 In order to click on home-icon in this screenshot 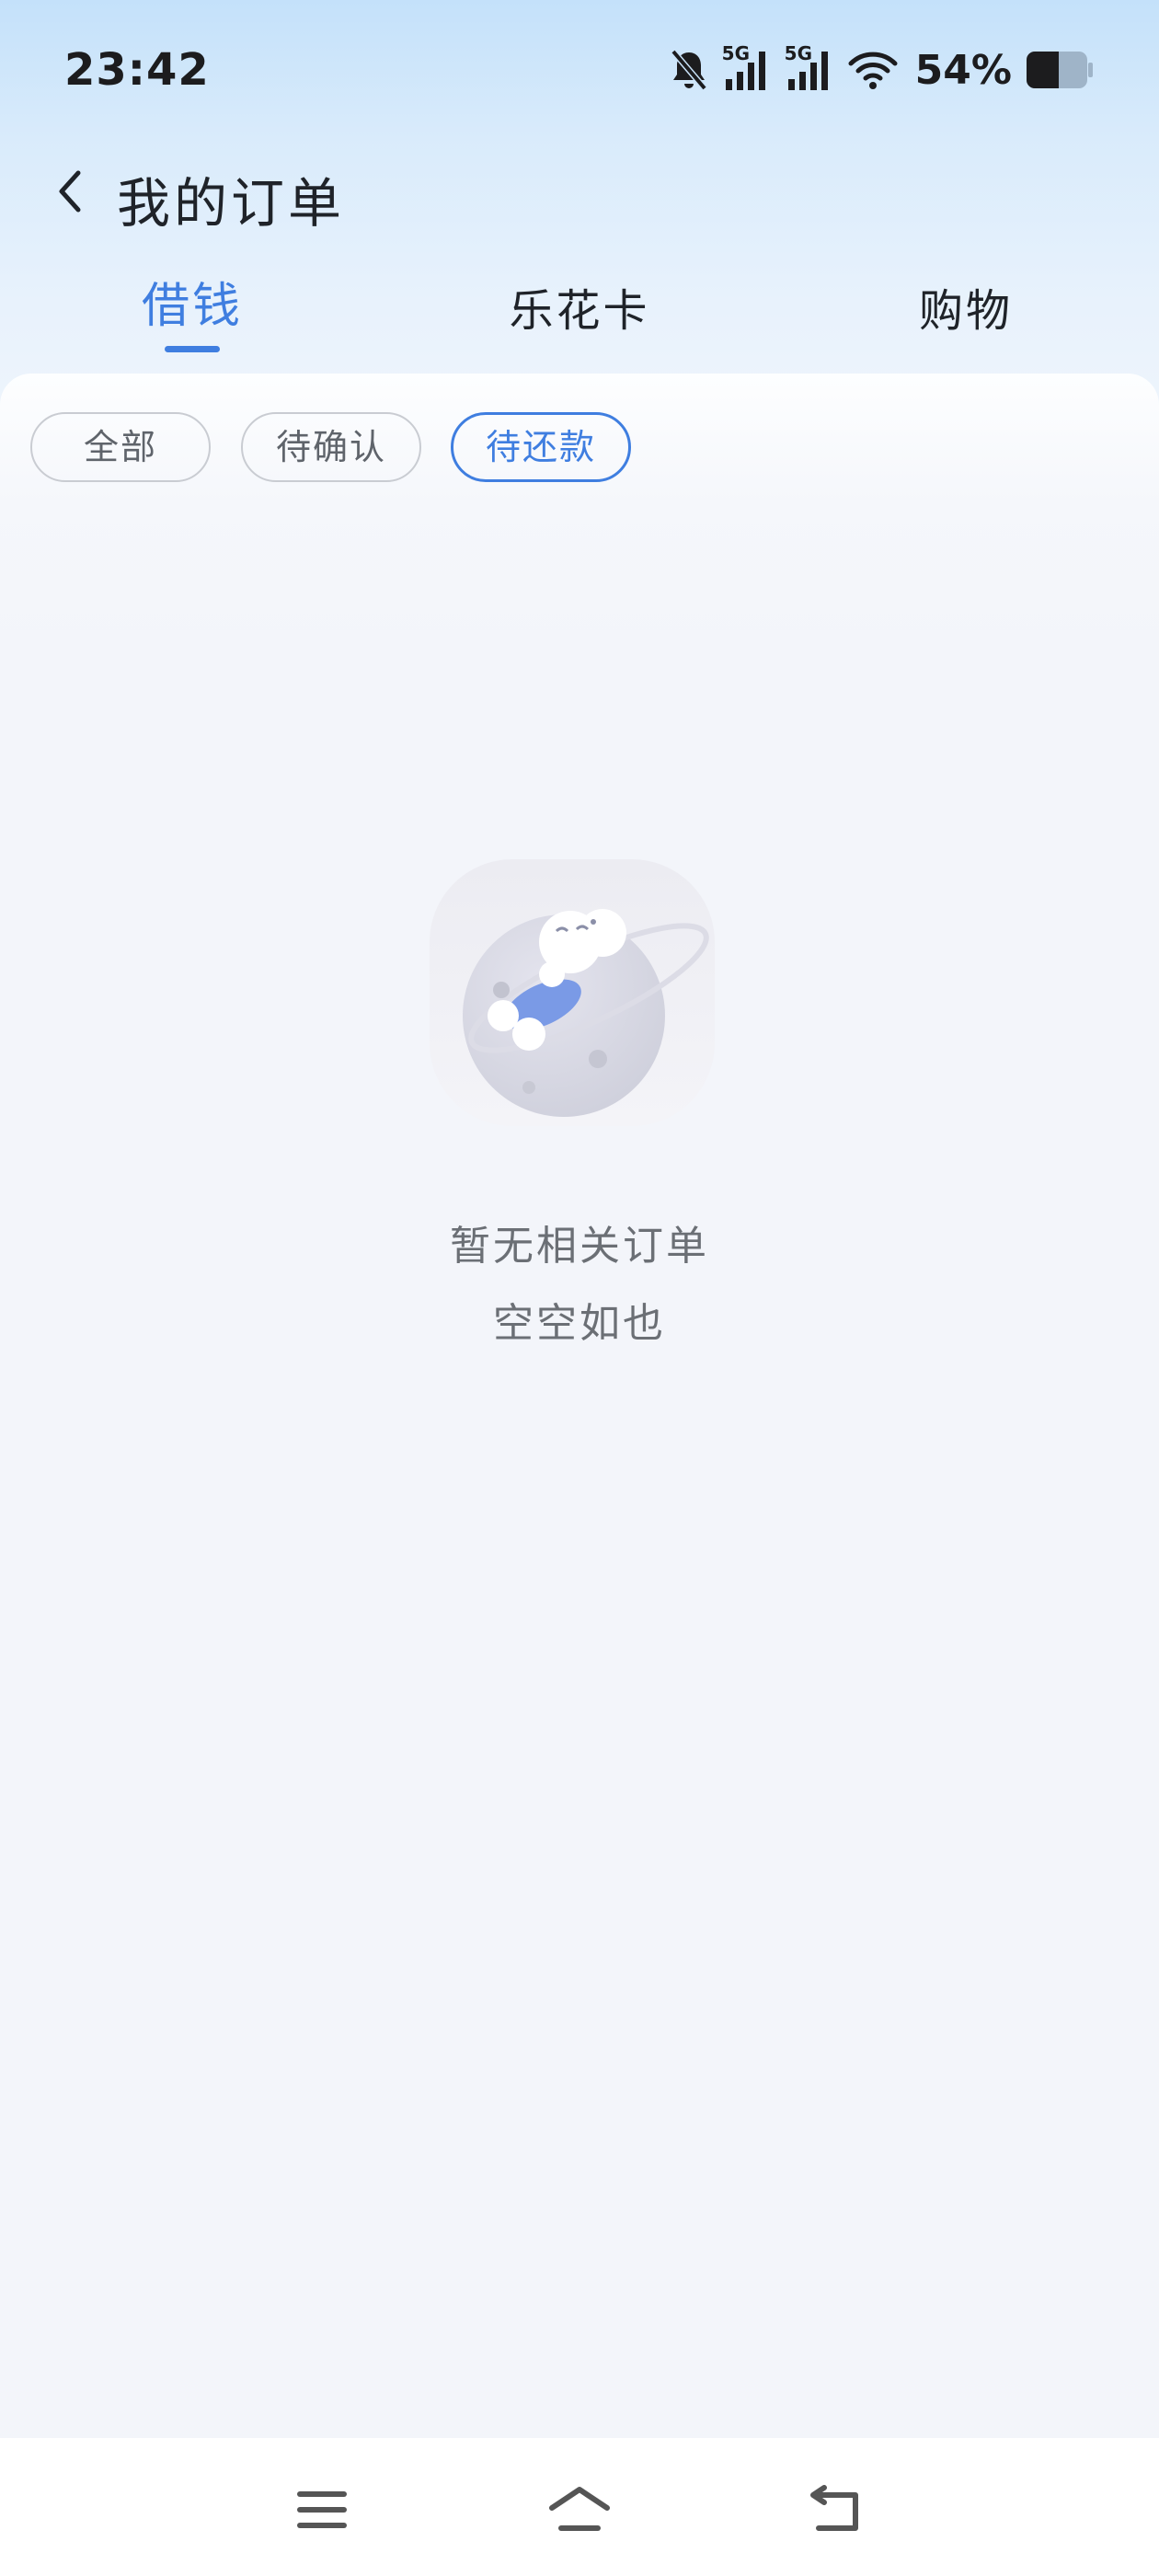, I will do `click(579, 2511)`.